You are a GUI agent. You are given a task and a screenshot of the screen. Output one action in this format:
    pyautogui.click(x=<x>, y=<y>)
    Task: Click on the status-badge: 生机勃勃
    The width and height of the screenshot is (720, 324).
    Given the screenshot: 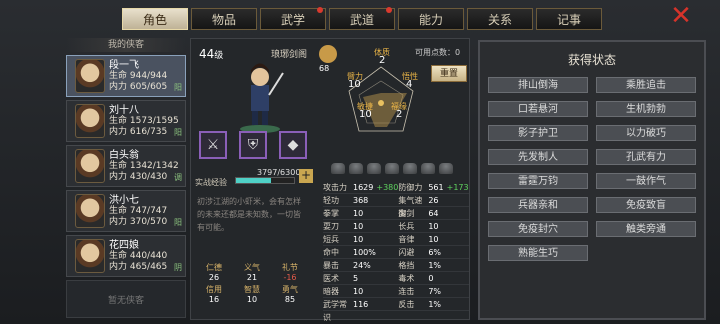 What is the action you would take?
    pyautogui.click(x=646, y=109)
    